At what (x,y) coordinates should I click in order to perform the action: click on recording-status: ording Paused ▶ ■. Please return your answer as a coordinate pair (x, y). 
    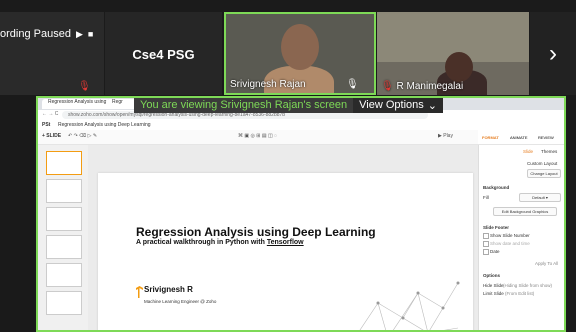
    Looking at the image, I should click on (46, 34).